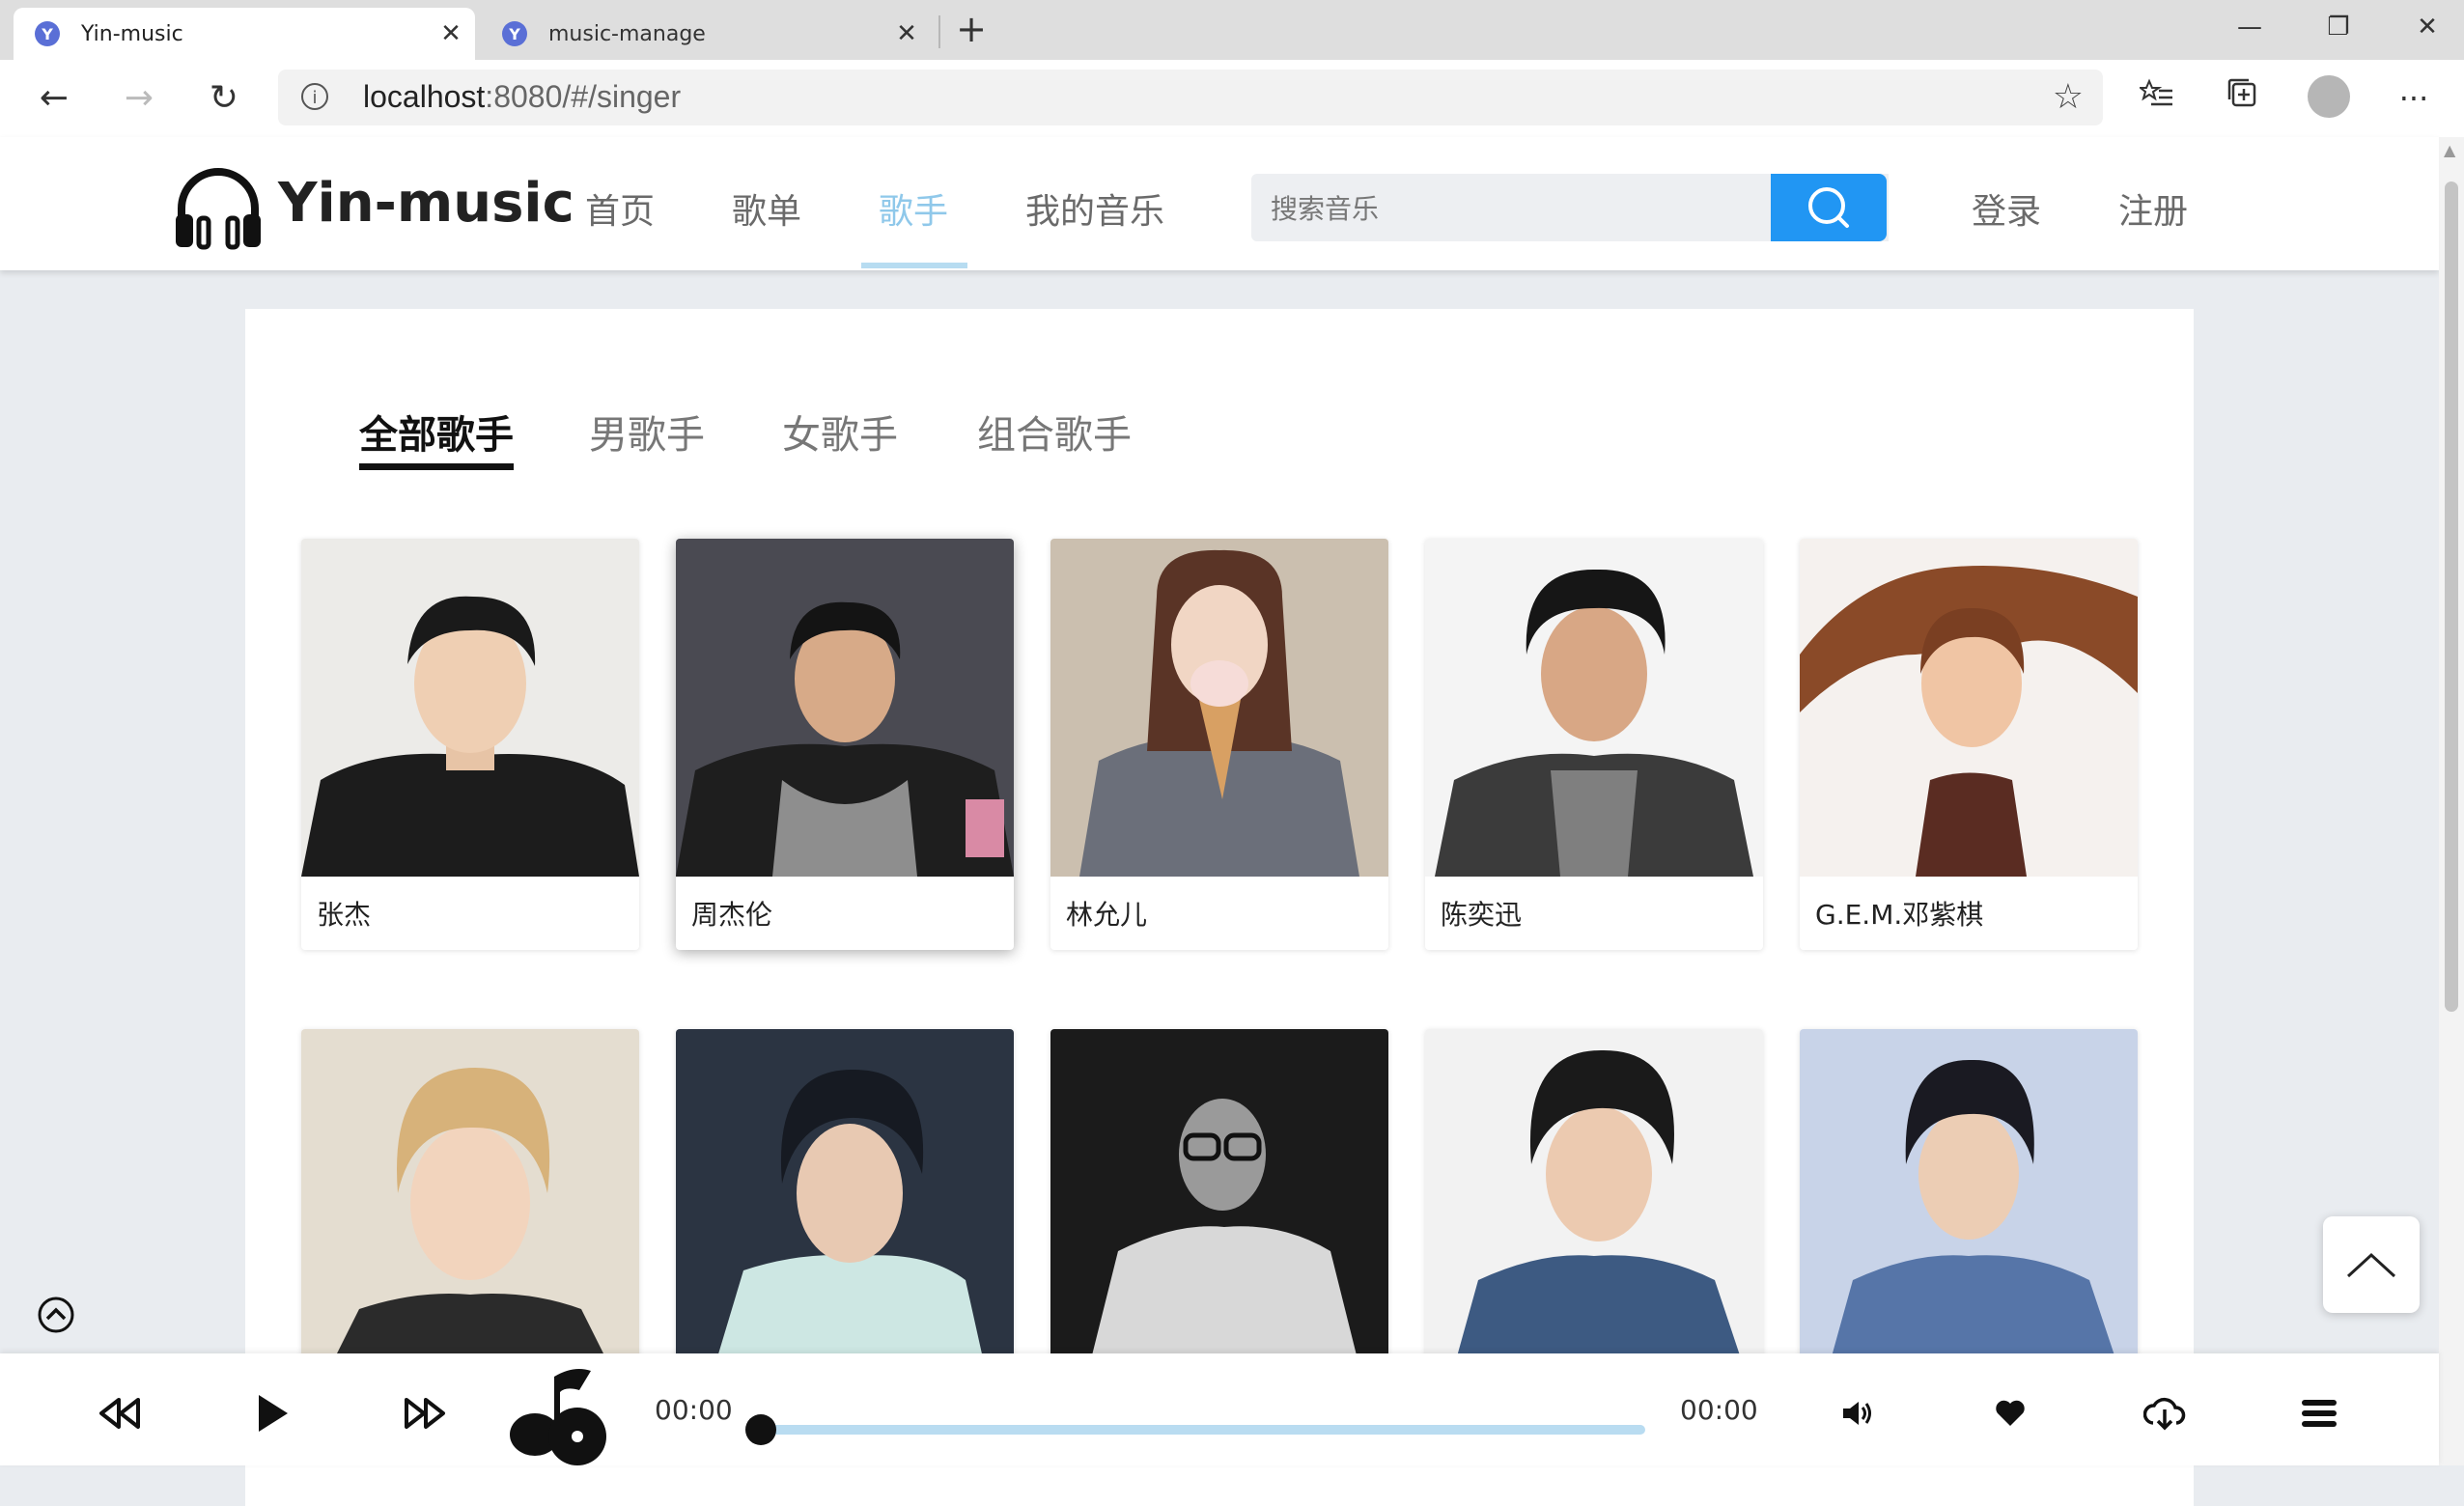  I want to click on tab-title: music-manage, so click(627, 33).